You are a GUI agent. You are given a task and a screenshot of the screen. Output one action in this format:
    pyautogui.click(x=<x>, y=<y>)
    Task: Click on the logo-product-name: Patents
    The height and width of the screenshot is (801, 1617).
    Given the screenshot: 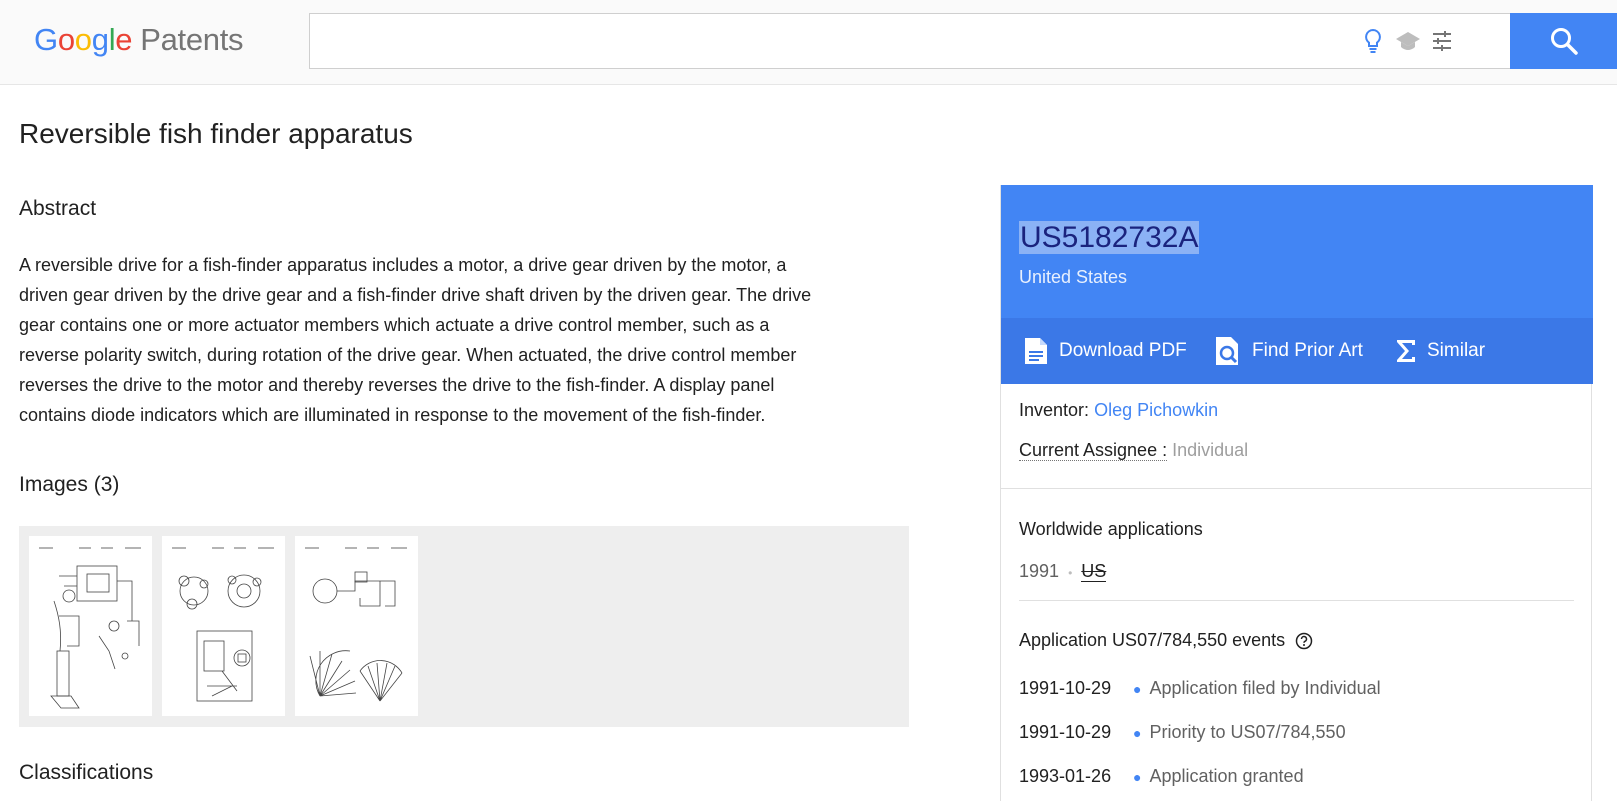 What is the action you would take?
    pyautogui.click(x=192, y=39)
    